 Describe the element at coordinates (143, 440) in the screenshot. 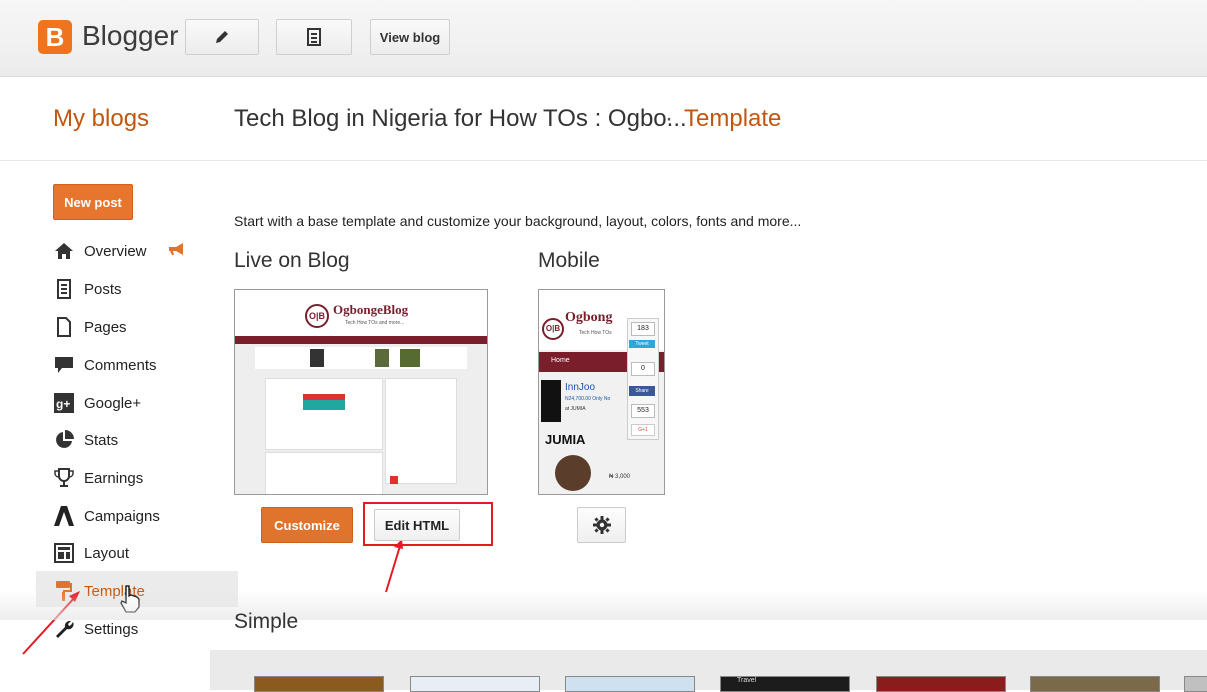

I see `sidebar-item-stats: Stats` at that location.